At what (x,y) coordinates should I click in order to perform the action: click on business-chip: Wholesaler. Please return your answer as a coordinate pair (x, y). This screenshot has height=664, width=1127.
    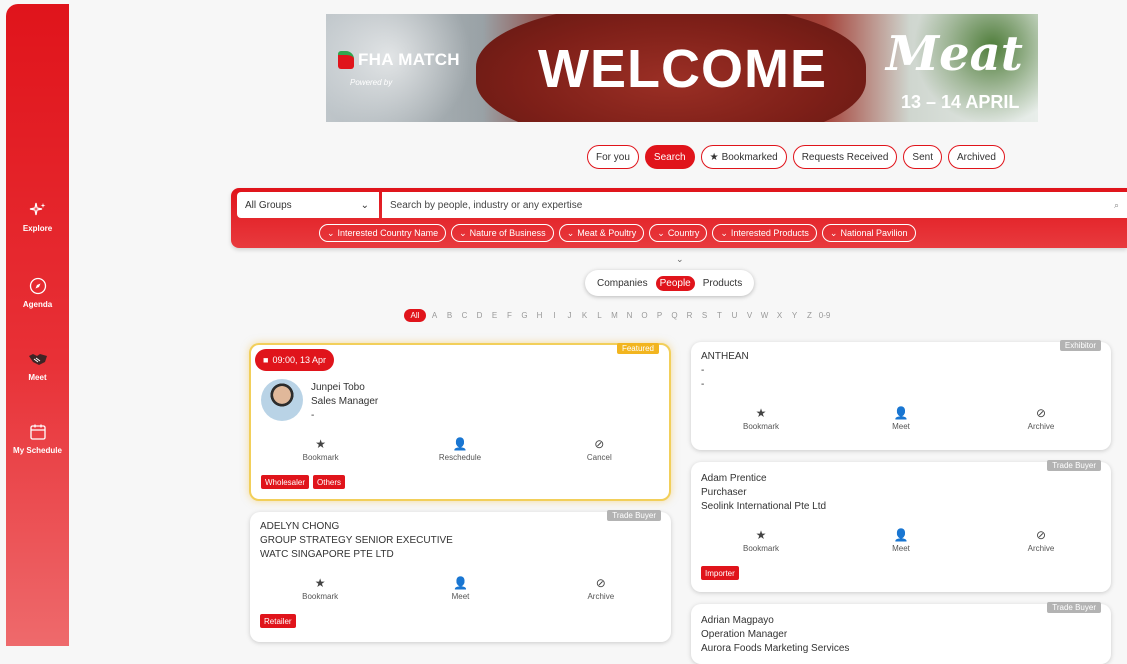
    Looking at the image, I should click on (285, 482).